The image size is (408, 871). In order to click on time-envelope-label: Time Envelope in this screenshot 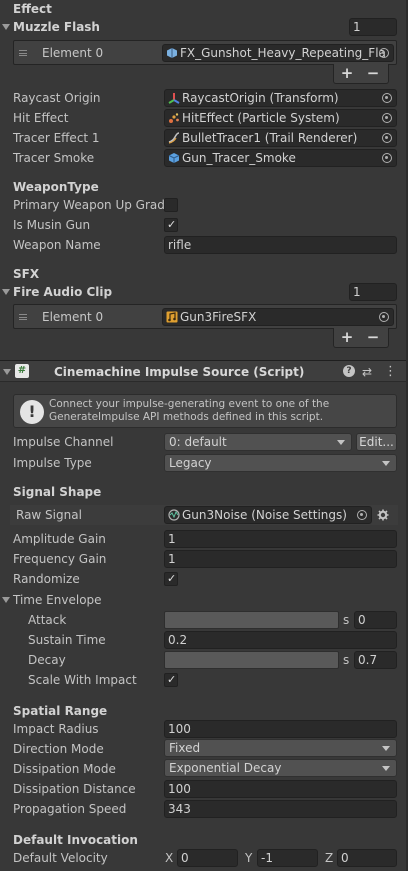, I will do `click(57, 600)`.